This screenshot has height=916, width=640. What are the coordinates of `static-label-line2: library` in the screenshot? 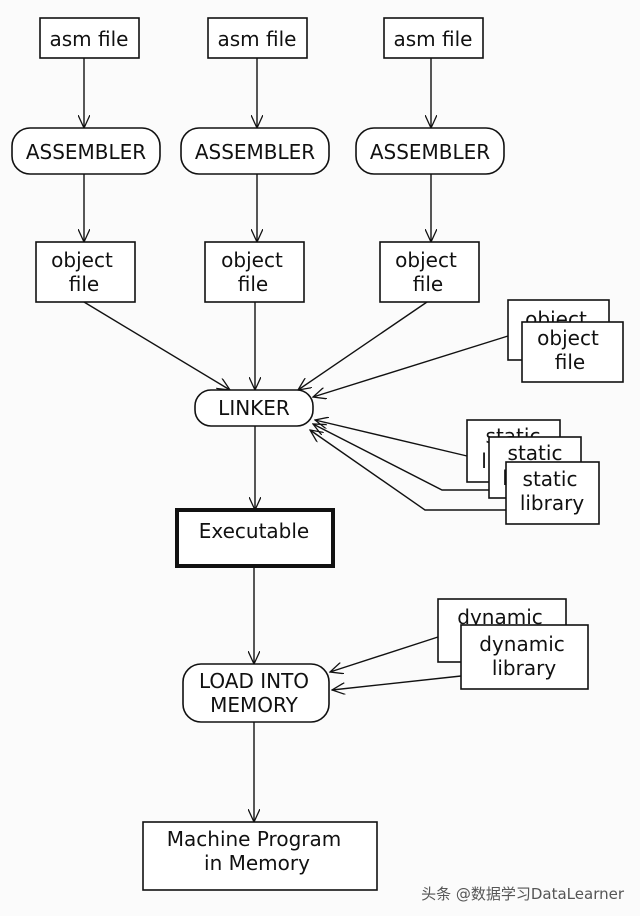 It's located at (552, 503).